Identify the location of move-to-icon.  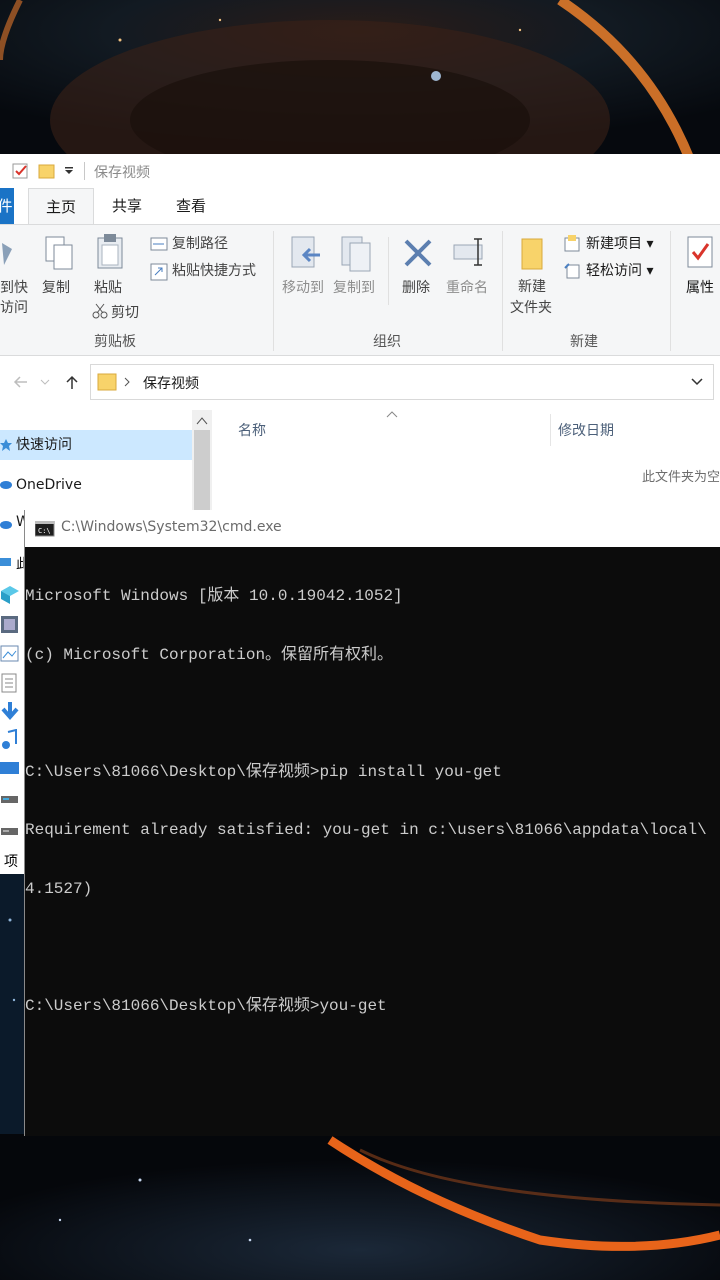
(305, 252).